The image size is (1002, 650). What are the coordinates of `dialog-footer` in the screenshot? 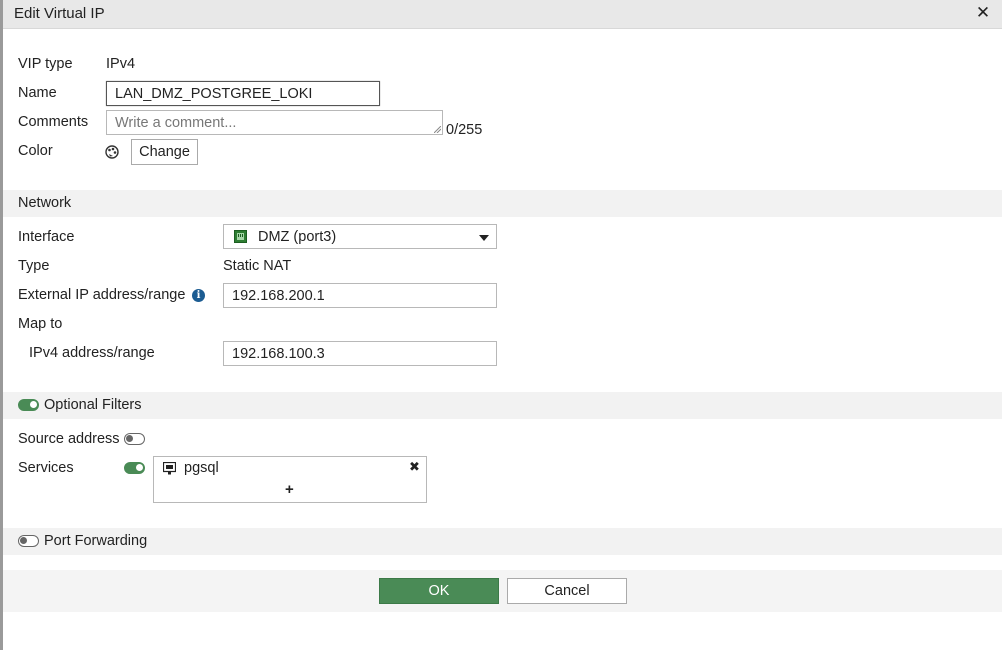 It's located at (502, 591).